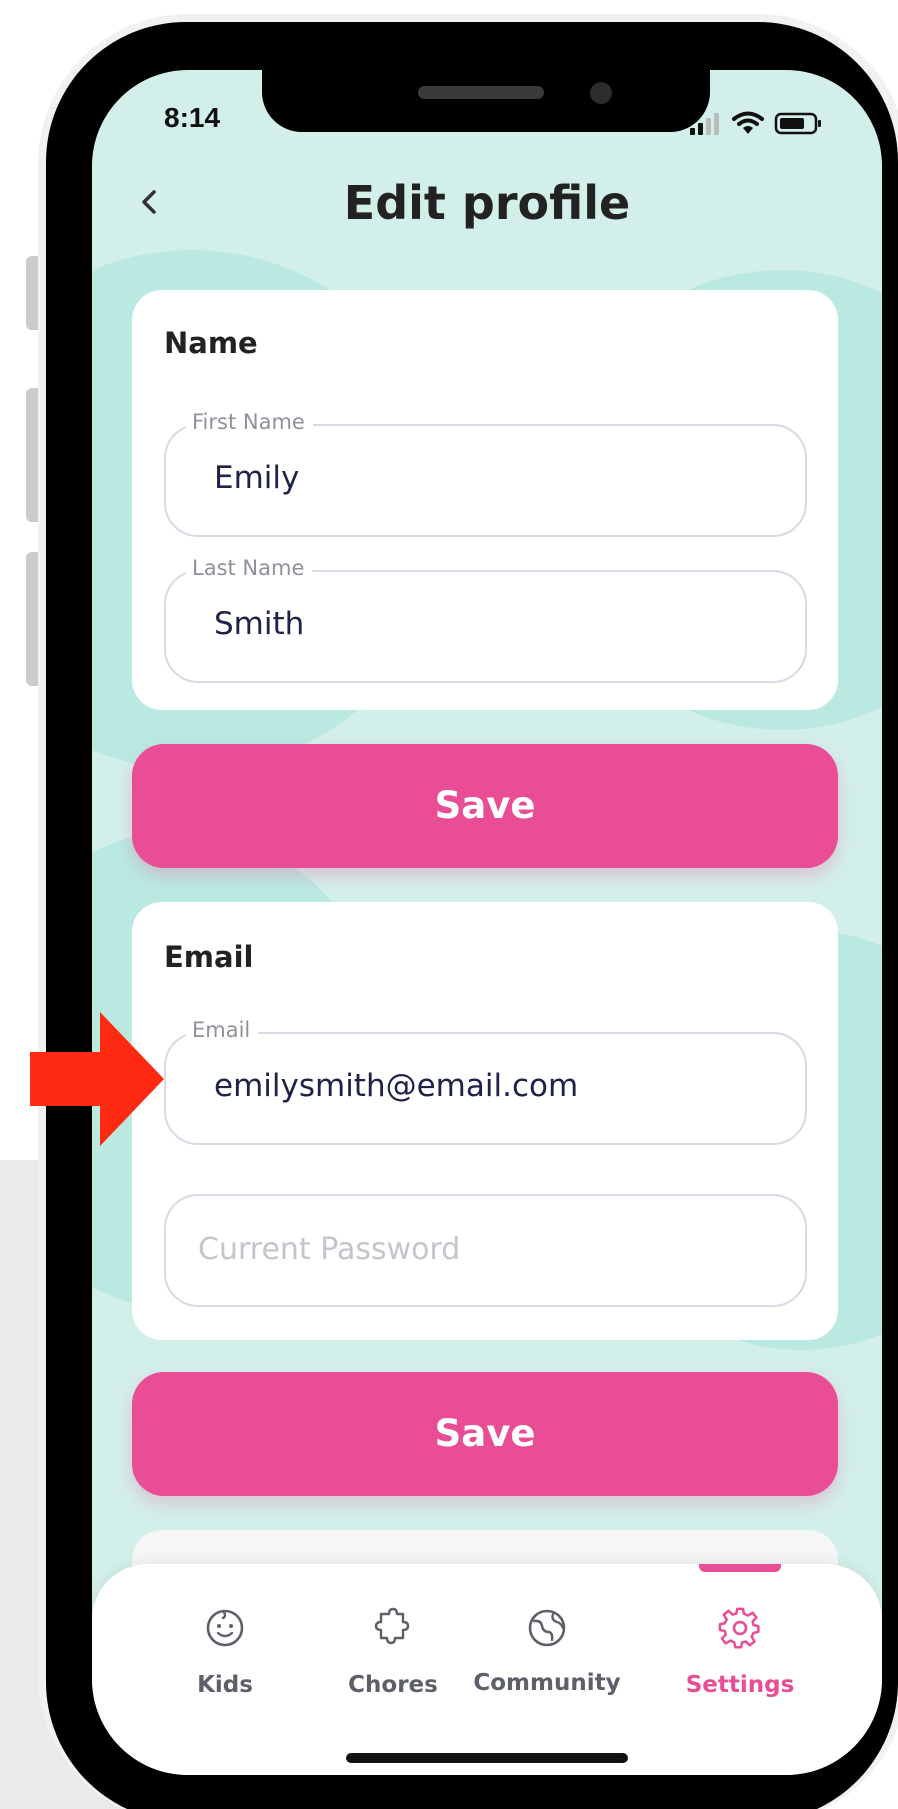 Image resolution: width=898 pixels, height=1809 pixels. Describe the element at coordinates (249, 568) in the screenshot. I see `last-name-label: Last Name` at that location.